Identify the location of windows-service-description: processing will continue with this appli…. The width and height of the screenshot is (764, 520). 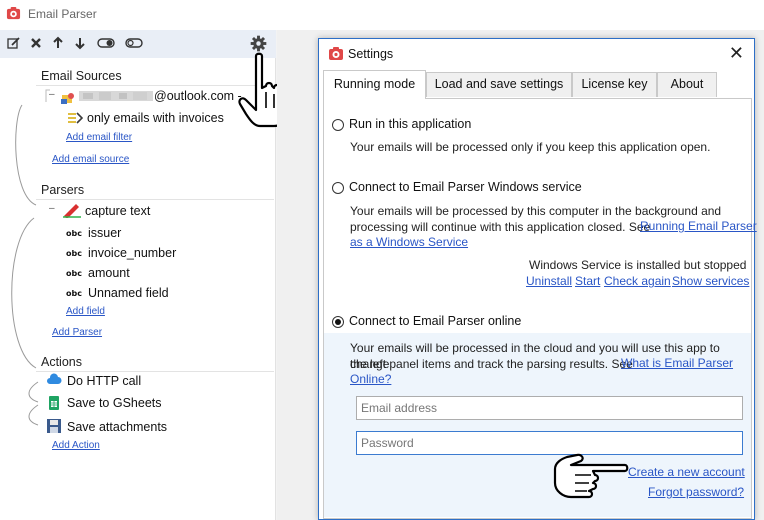
(500, 227).